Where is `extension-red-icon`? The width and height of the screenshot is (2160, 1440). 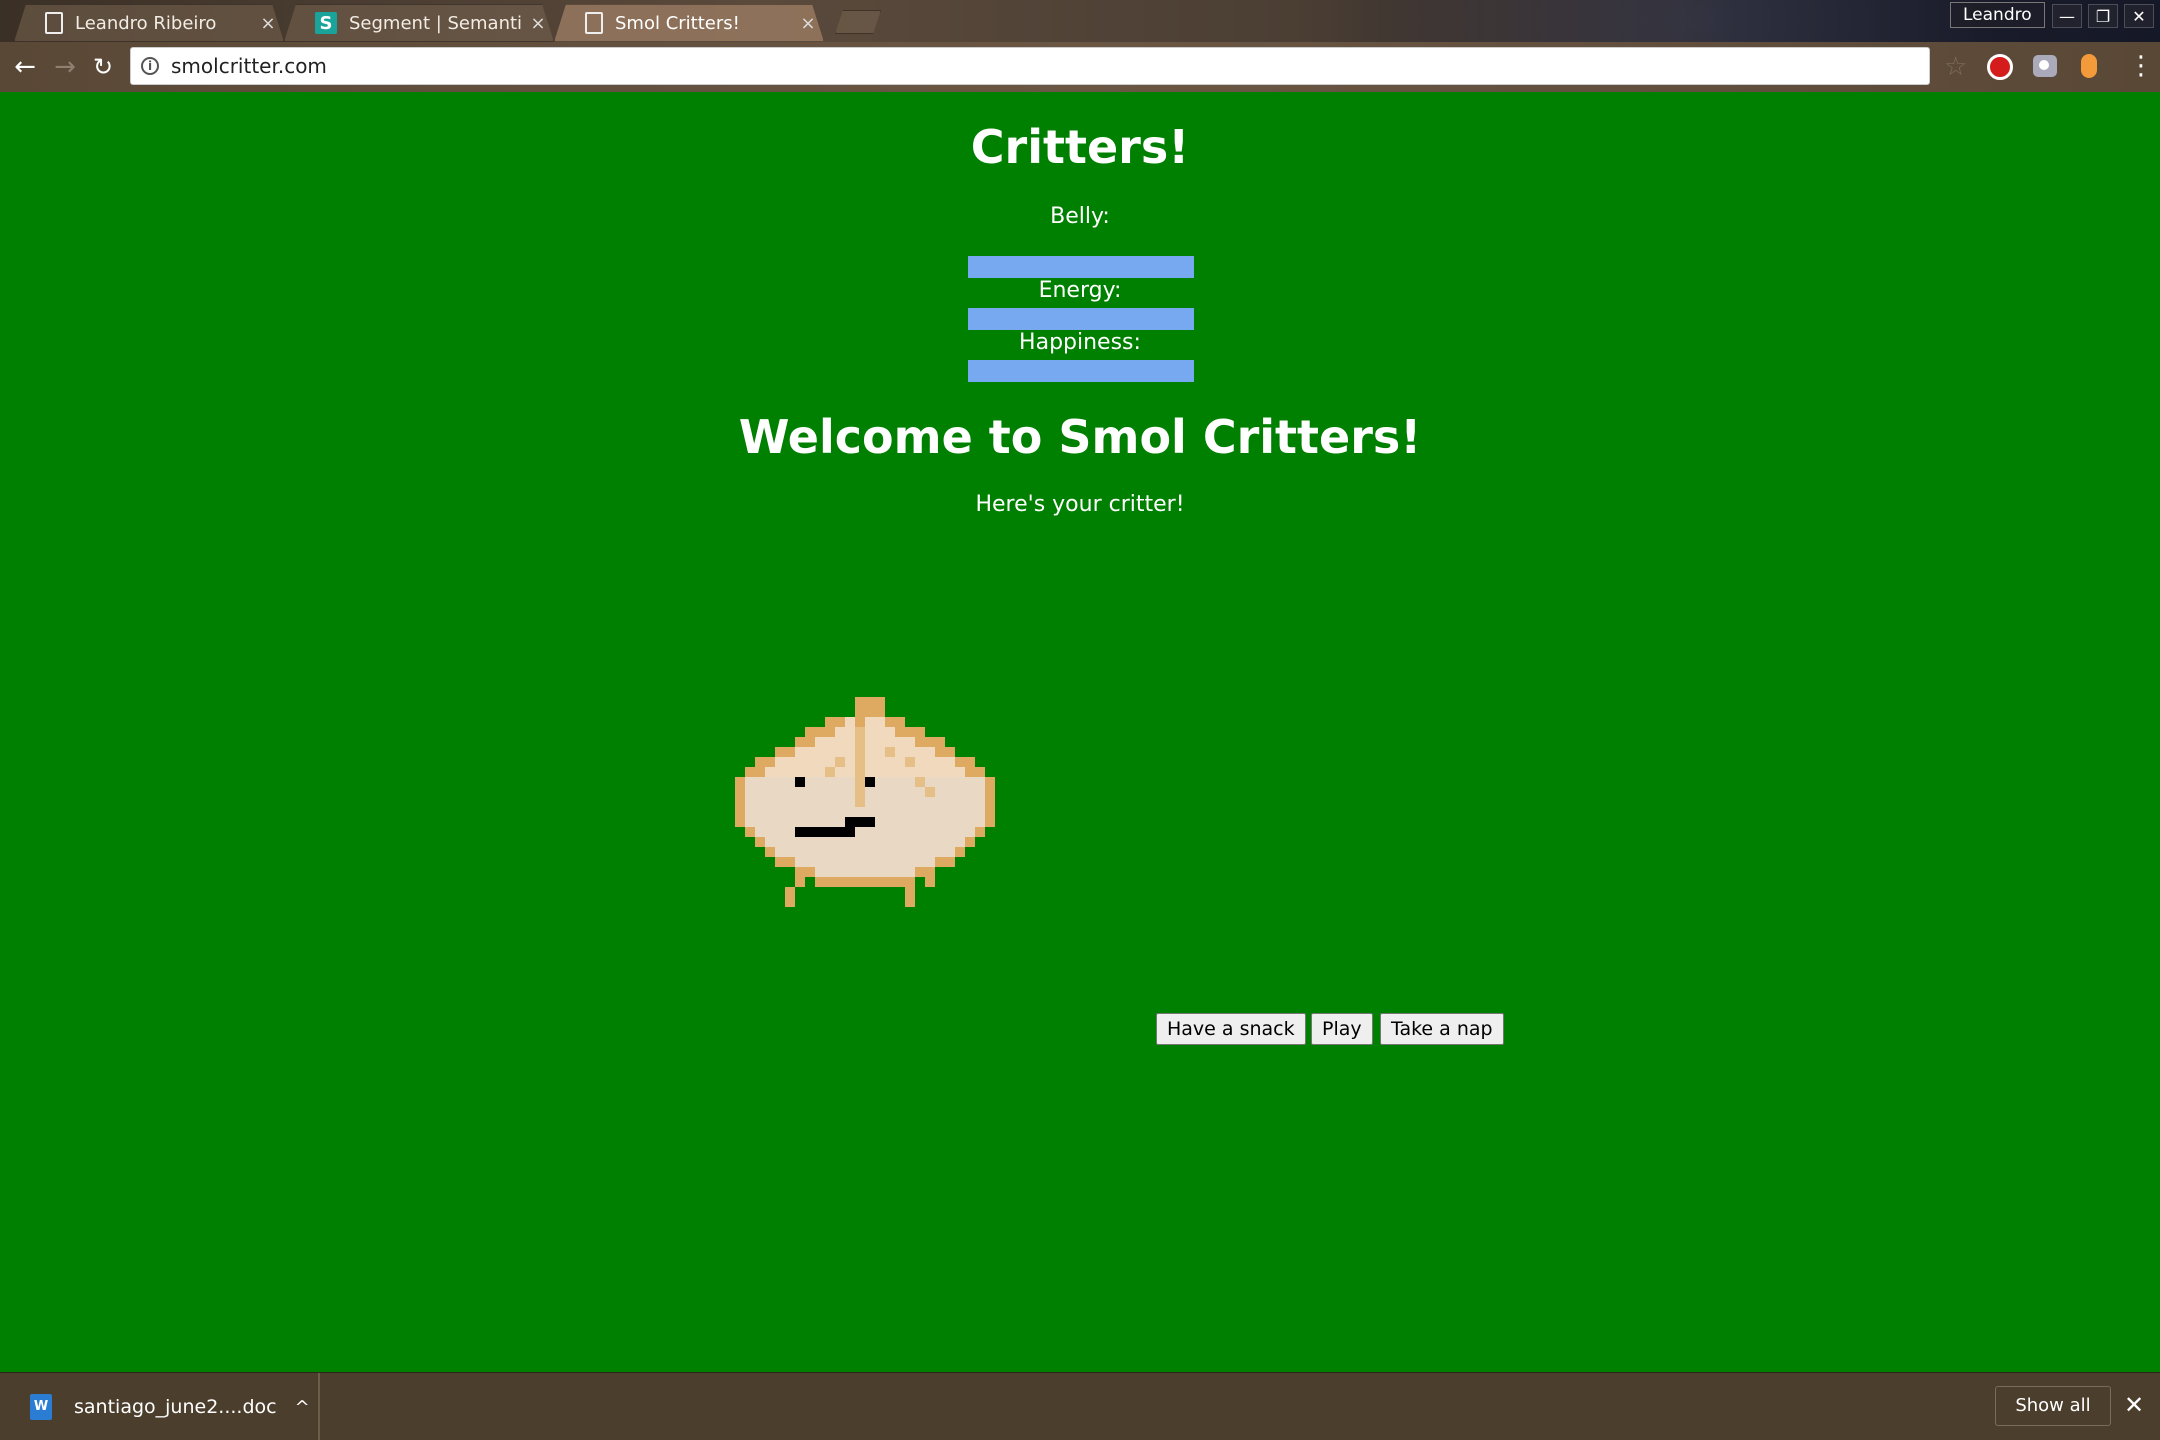
extension-red-icon is located at coordinates (2000, 67).